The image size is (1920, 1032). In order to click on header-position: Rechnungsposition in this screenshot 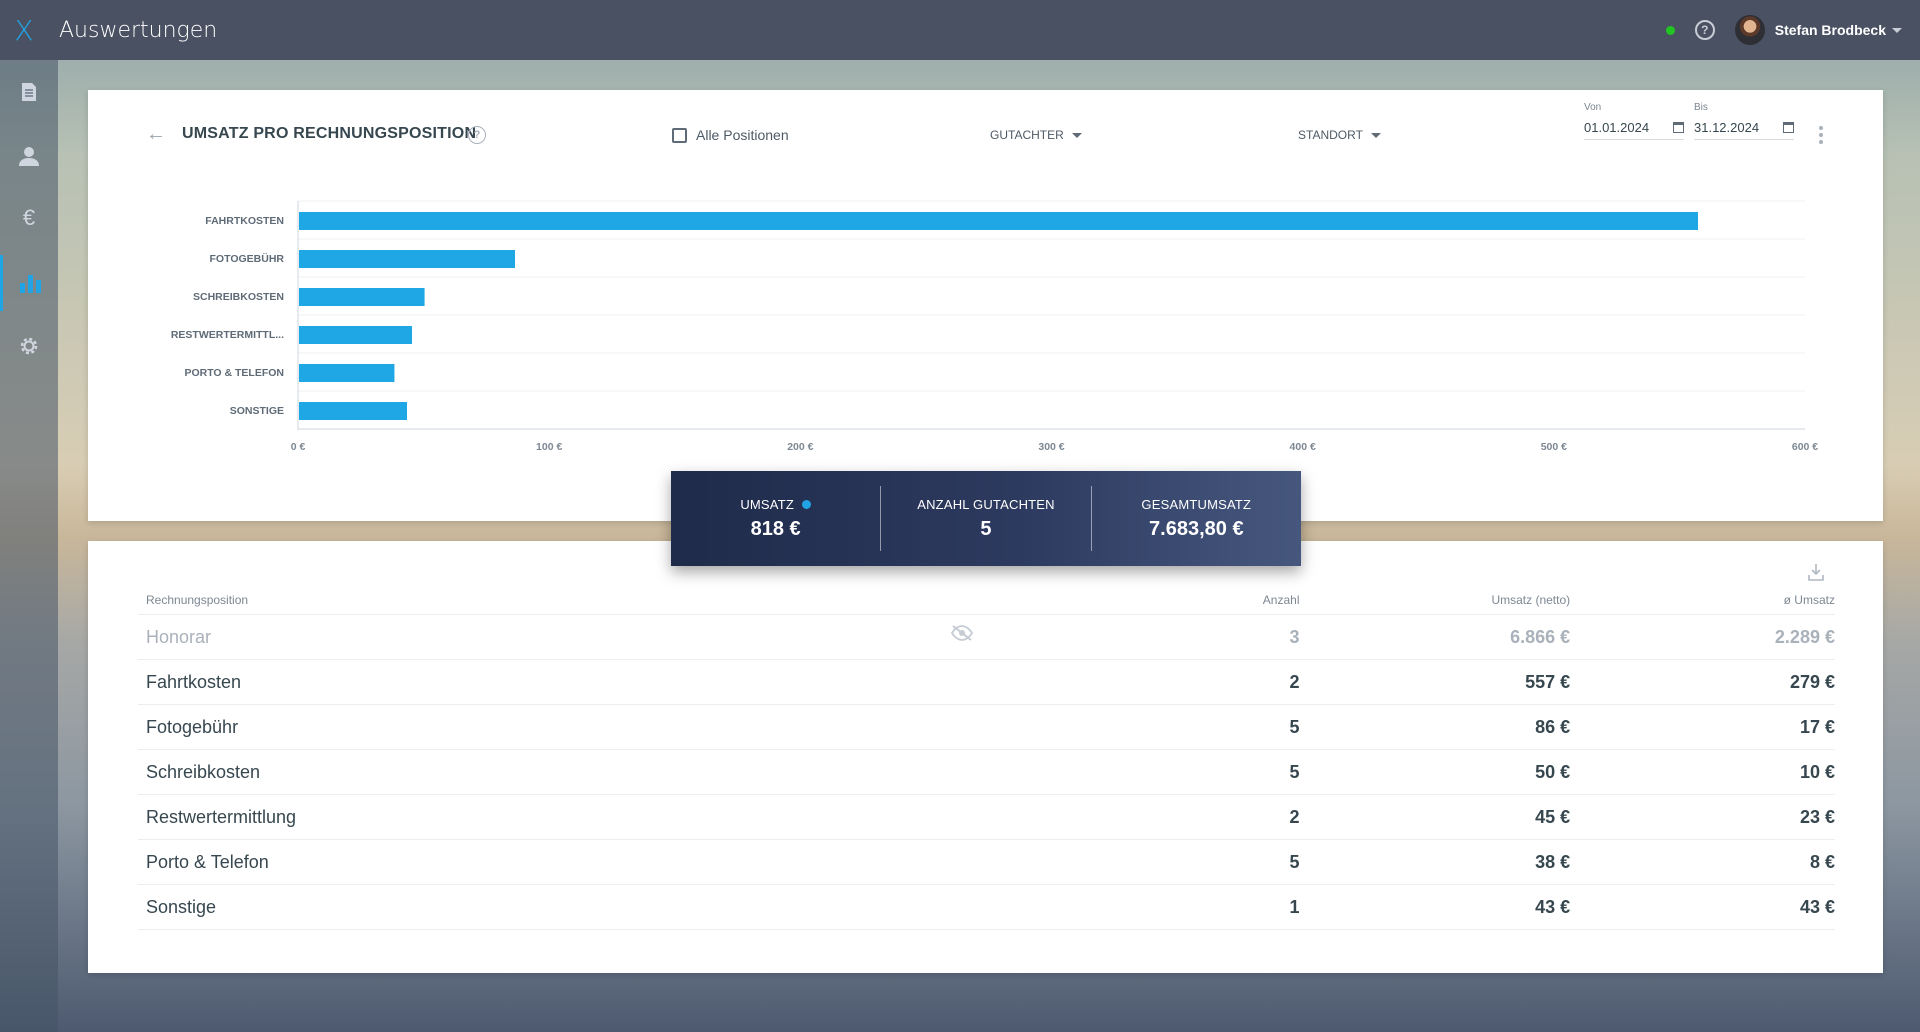, I will do `click(527, 600)`.